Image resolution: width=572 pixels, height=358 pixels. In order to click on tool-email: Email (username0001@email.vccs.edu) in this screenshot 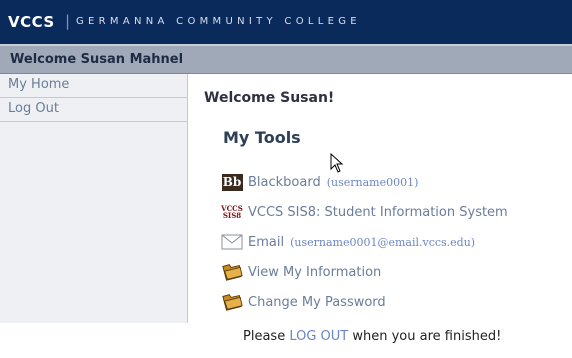, I will do `click(348, 242)`.